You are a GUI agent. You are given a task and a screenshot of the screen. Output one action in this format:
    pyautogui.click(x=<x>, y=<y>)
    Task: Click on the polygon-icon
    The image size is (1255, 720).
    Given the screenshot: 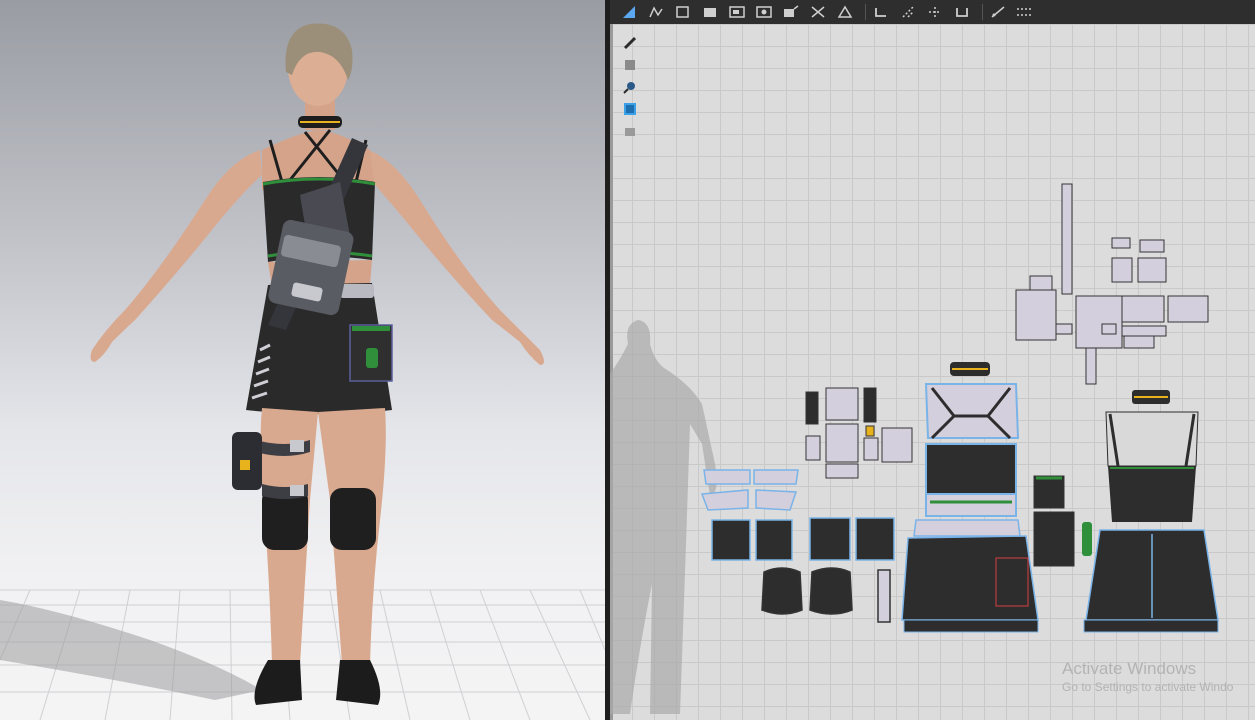 What is the action you would take?
    pyautogui.click(x=737, y=12)
    